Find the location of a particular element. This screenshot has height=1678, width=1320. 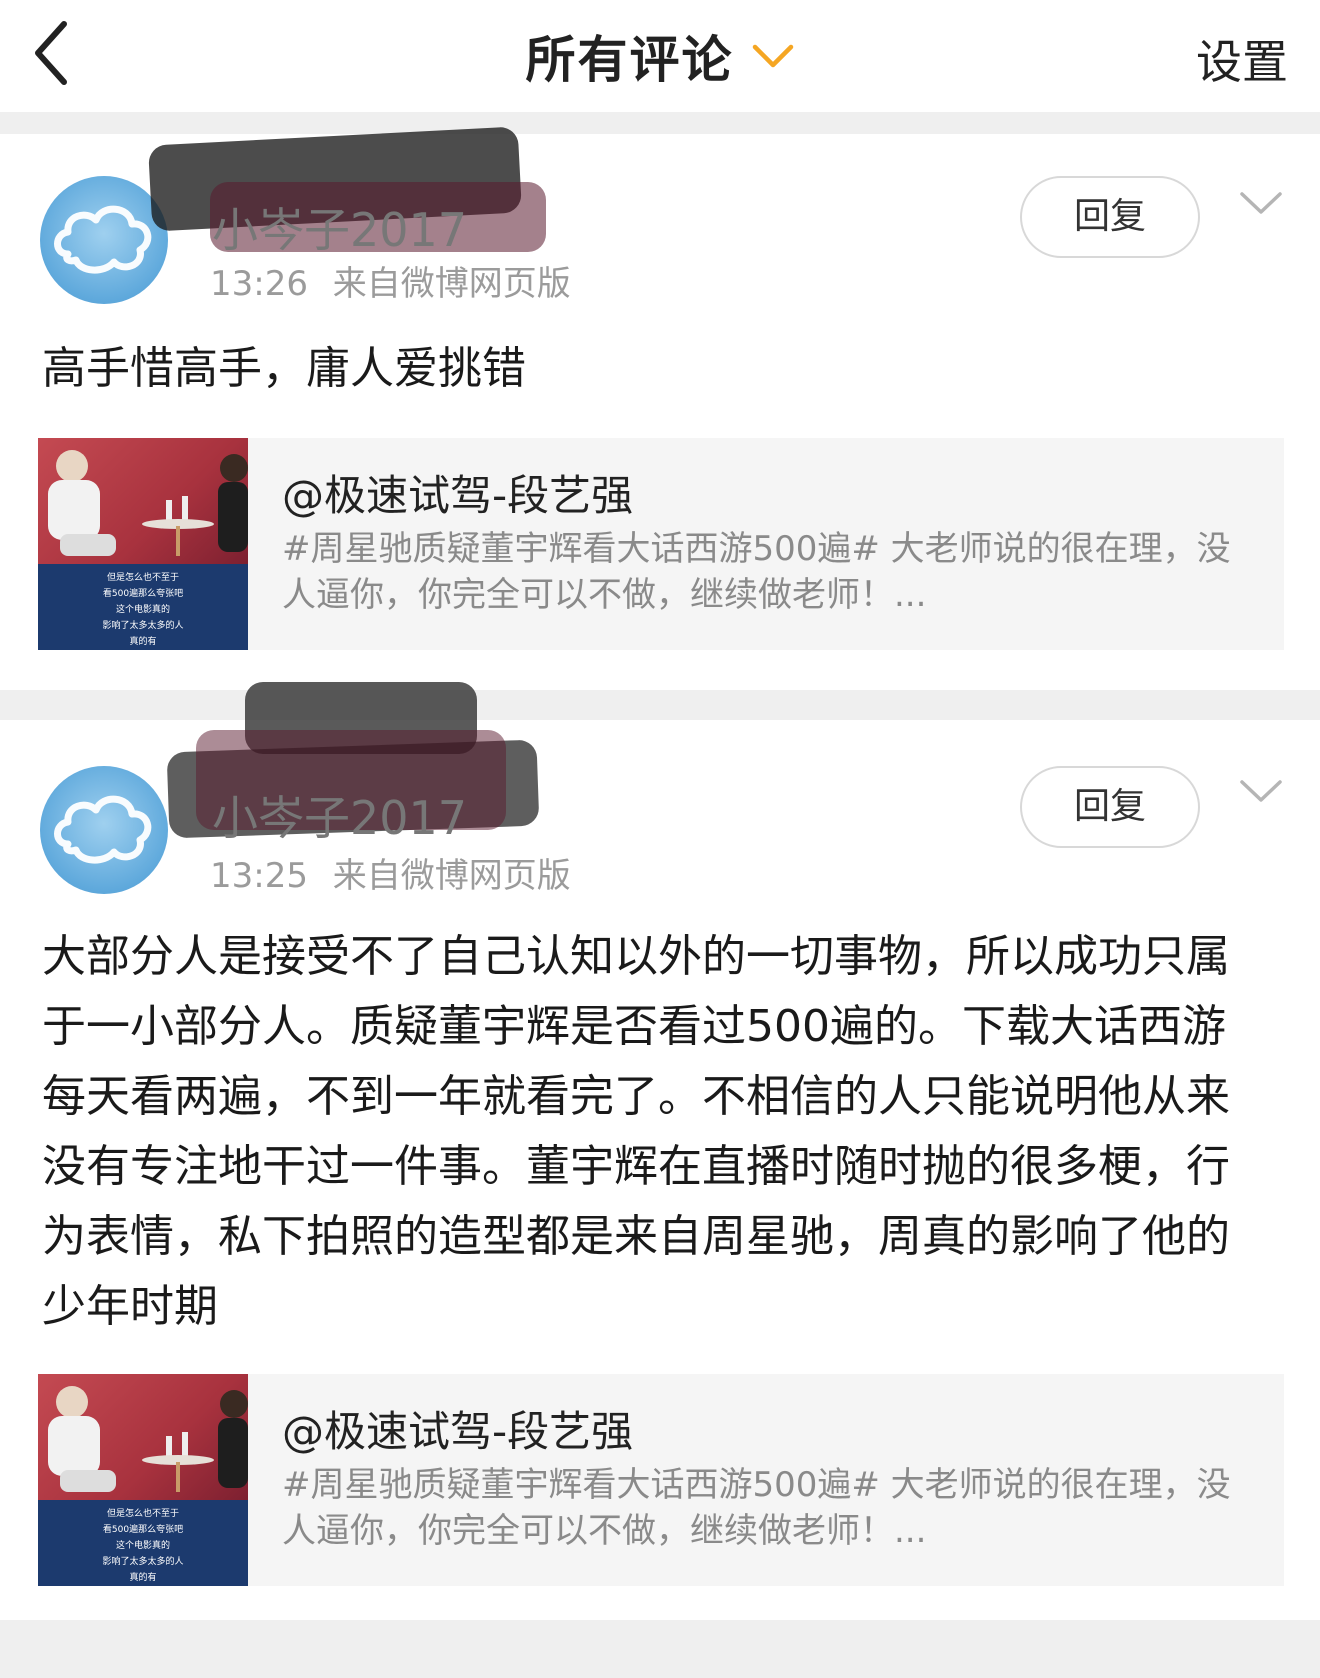

top-bar: 所有评论 设置 is located at coordinates (660, 56).